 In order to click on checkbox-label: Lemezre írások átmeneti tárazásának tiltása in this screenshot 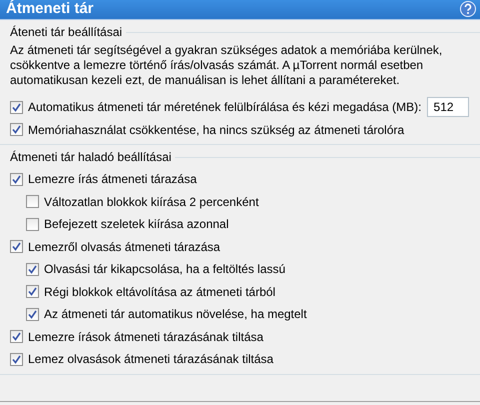, I will do `click(146, 337)`.